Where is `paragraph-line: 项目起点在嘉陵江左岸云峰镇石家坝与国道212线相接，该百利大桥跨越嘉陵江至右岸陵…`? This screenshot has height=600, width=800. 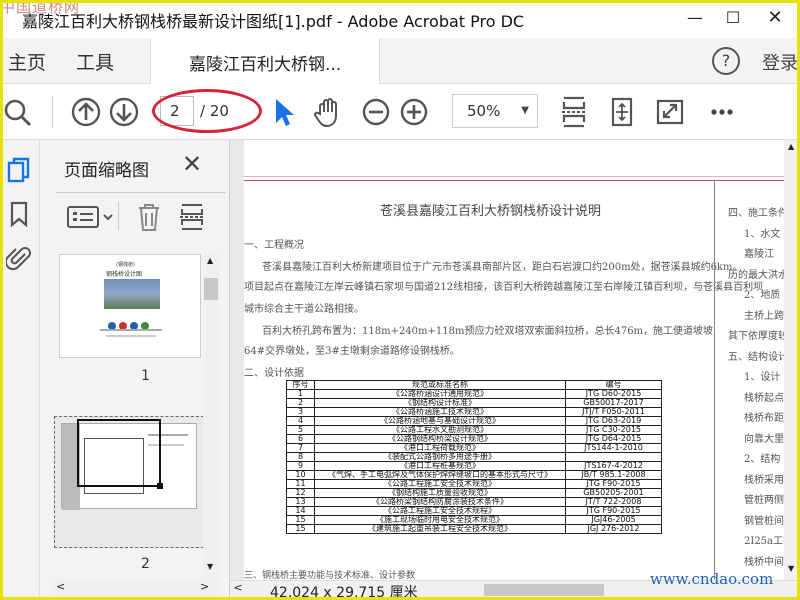 paragraph-line: 项目起点在嘉陵江左岸云峰镇石家坝与国道212线相接，该百利大桥跨越嘉陵江至右岸陵… is located at coordinates (504, 287).